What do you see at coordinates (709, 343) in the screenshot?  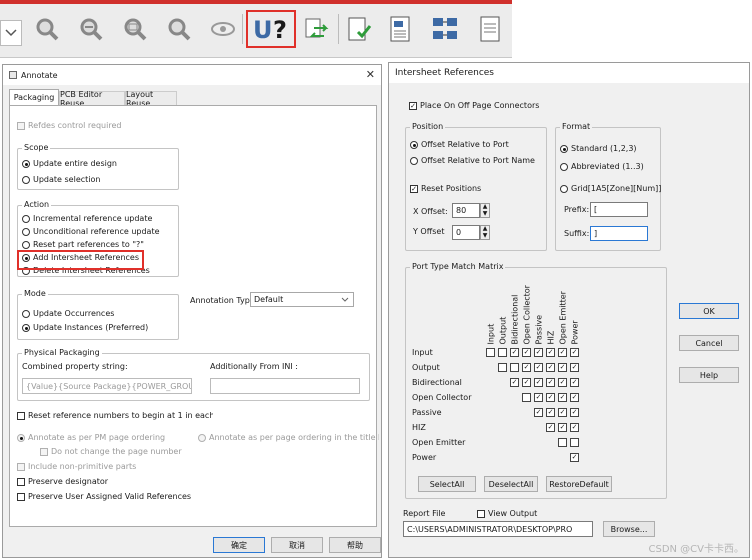 I see `cancel-button: Cancel` at bounding box center [709, 343].